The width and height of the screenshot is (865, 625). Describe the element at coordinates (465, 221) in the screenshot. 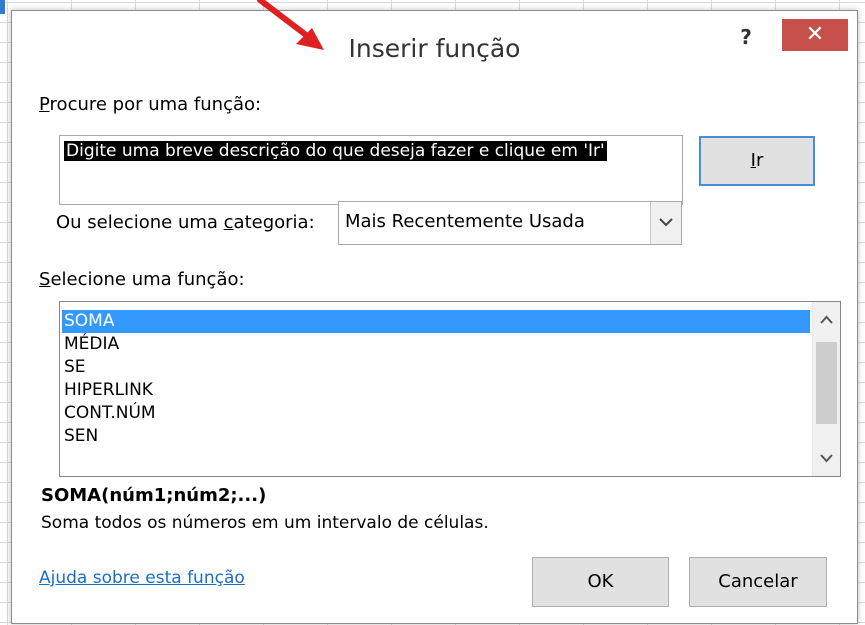

I see `category-select-value: Mais Recentemente Usada` at that location.